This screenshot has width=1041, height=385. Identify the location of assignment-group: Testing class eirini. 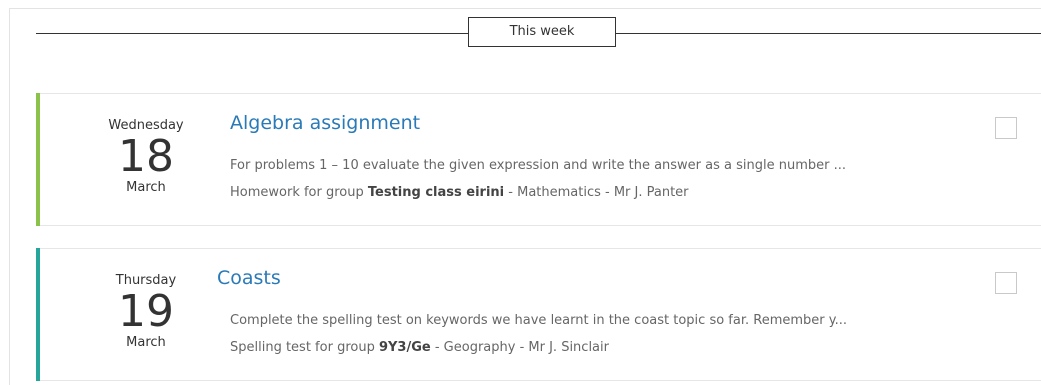
(436, 192).